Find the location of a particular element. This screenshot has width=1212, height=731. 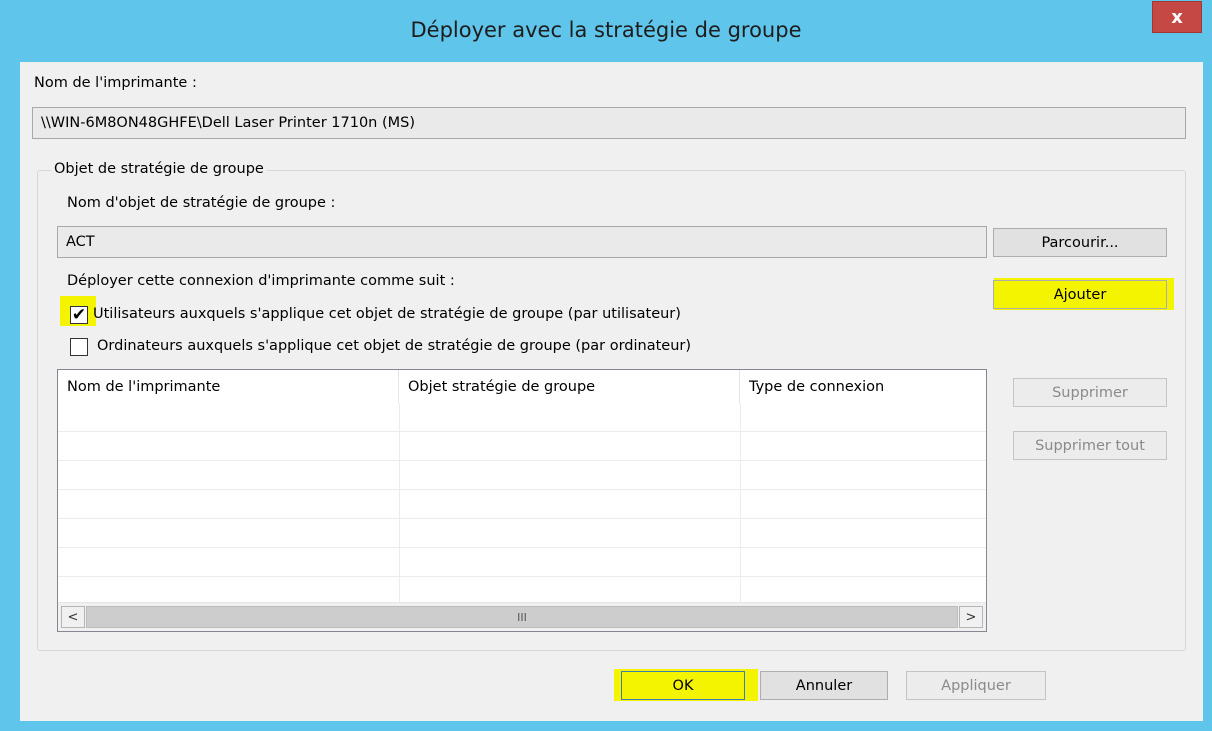

column-header-connection-type: Type de connexion is located at coordinates (863, 386).